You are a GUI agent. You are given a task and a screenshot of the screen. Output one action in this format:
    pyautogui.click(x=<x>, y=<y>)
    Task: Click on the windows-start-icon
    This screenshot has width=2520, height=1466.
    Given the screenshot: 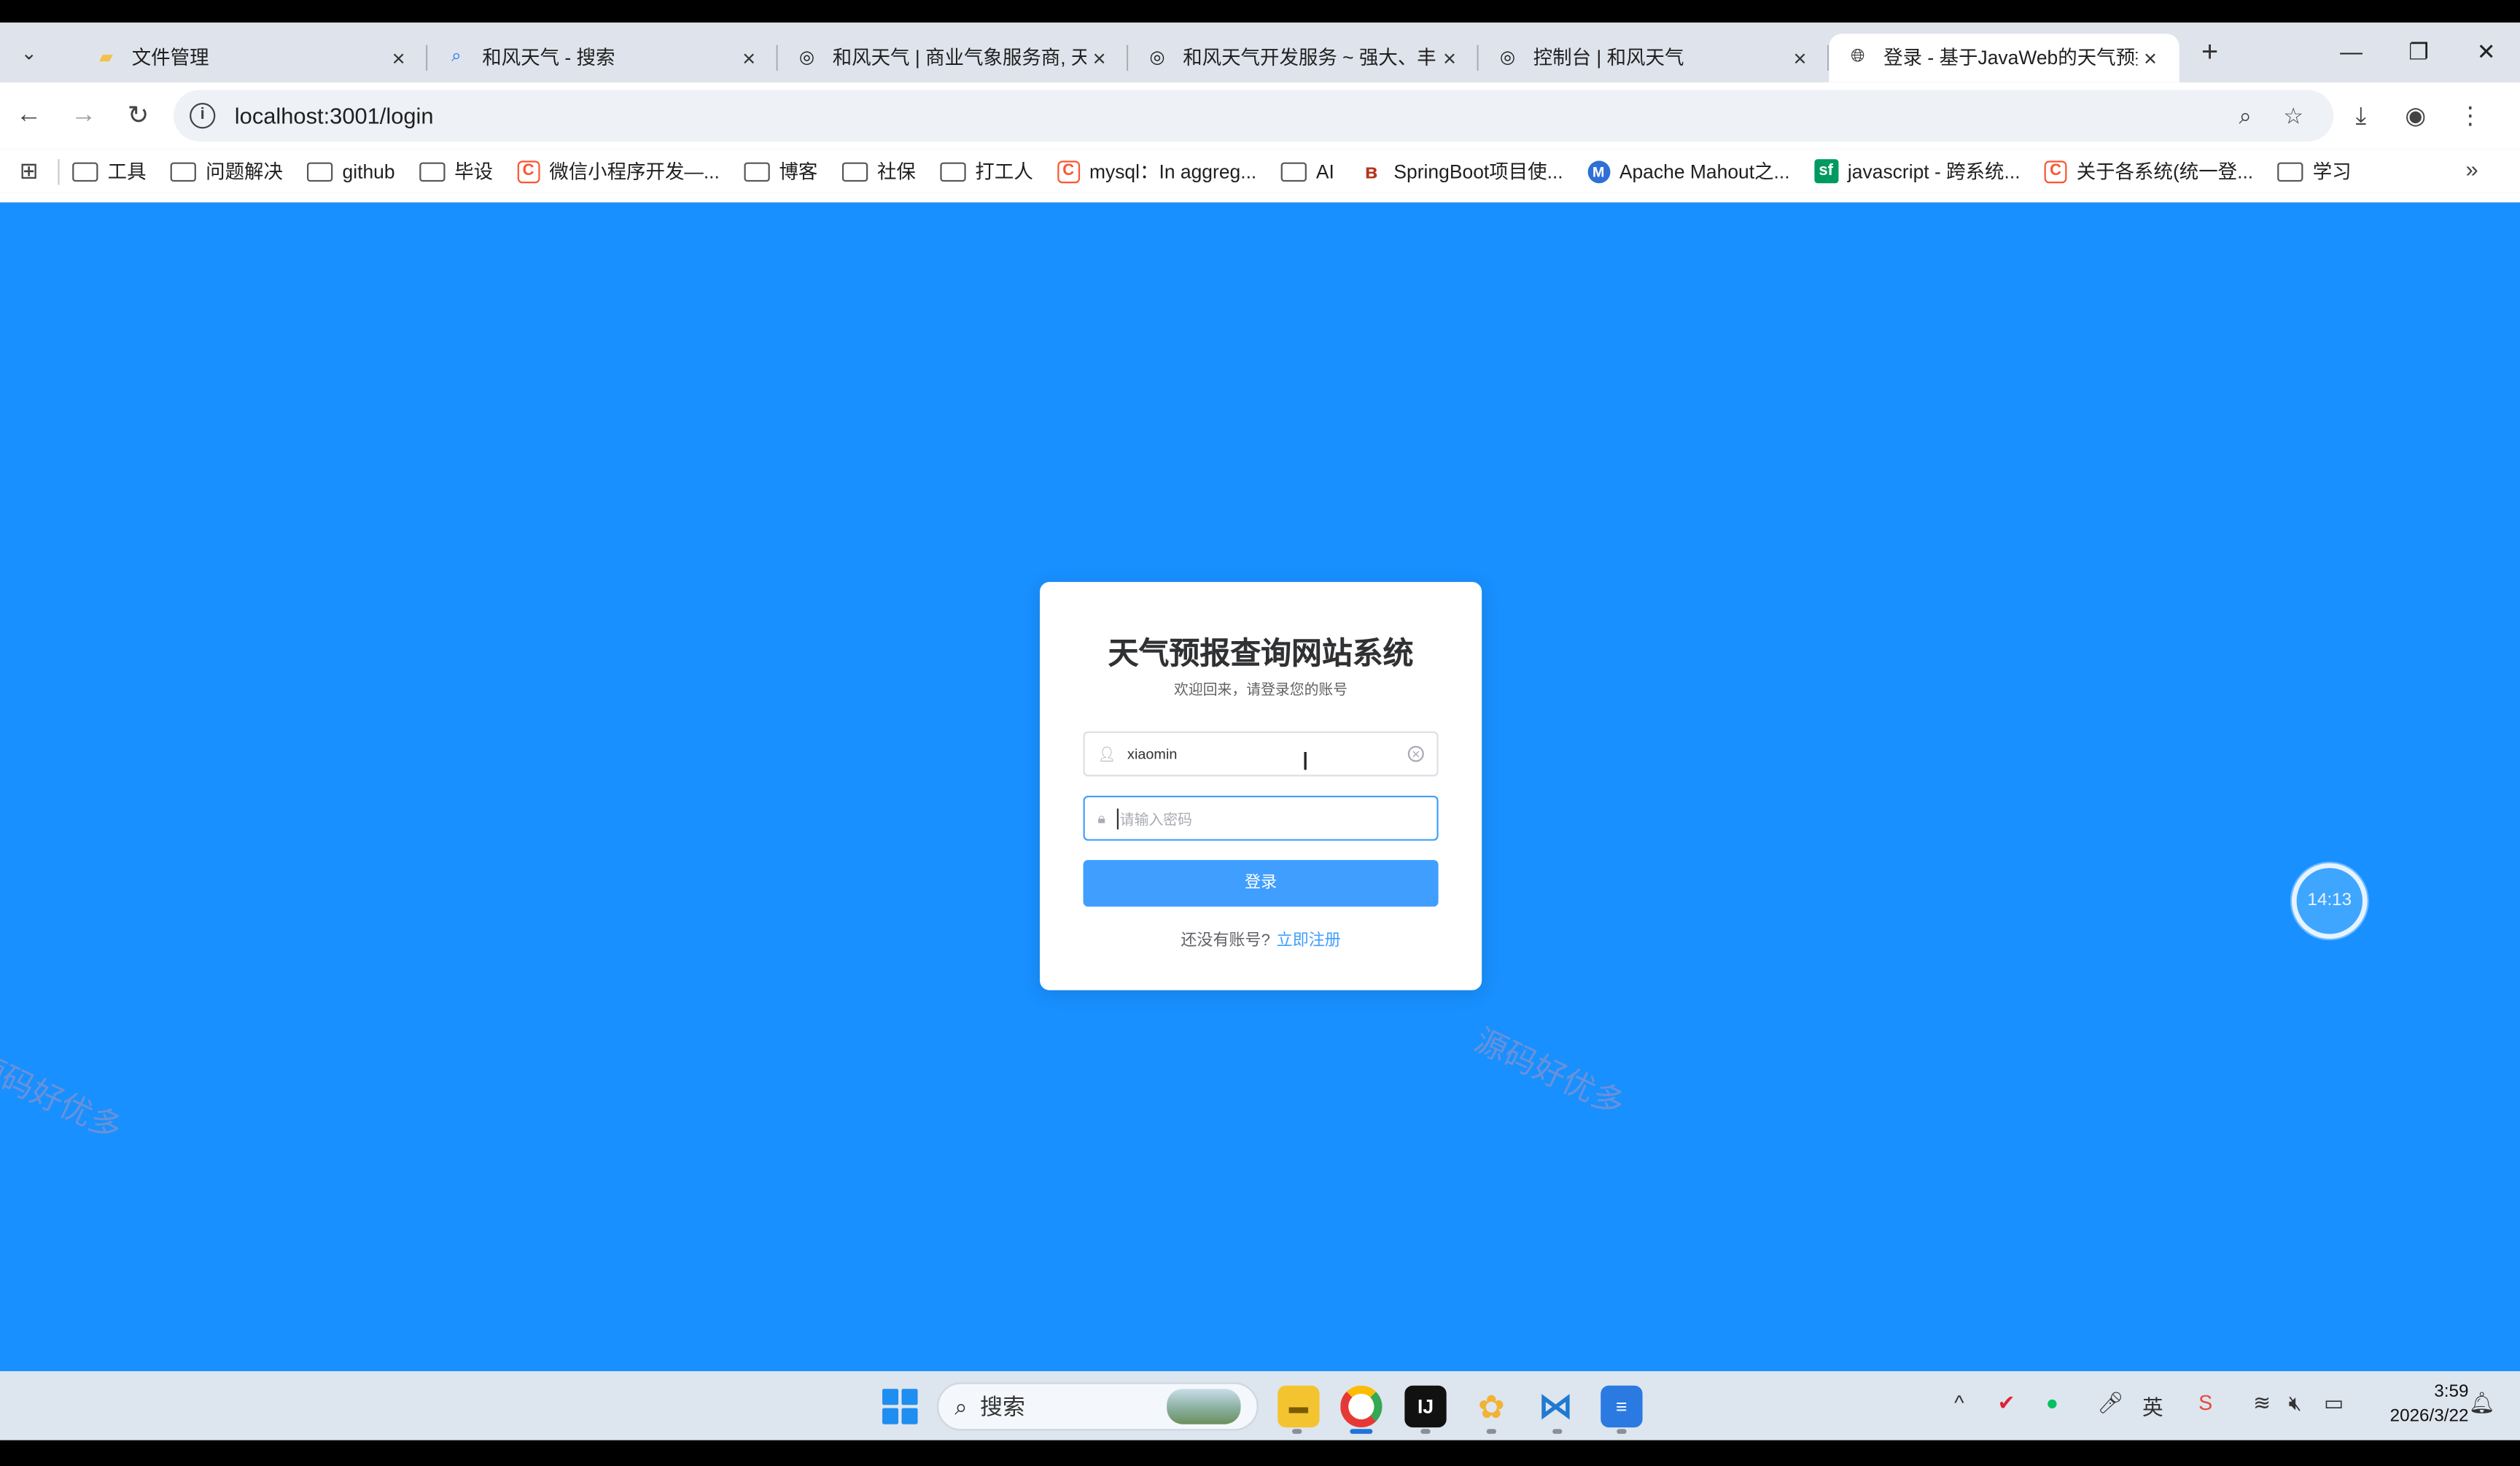 What is the action you would take?
    pyautogui.click(x=900, y=1407)
    